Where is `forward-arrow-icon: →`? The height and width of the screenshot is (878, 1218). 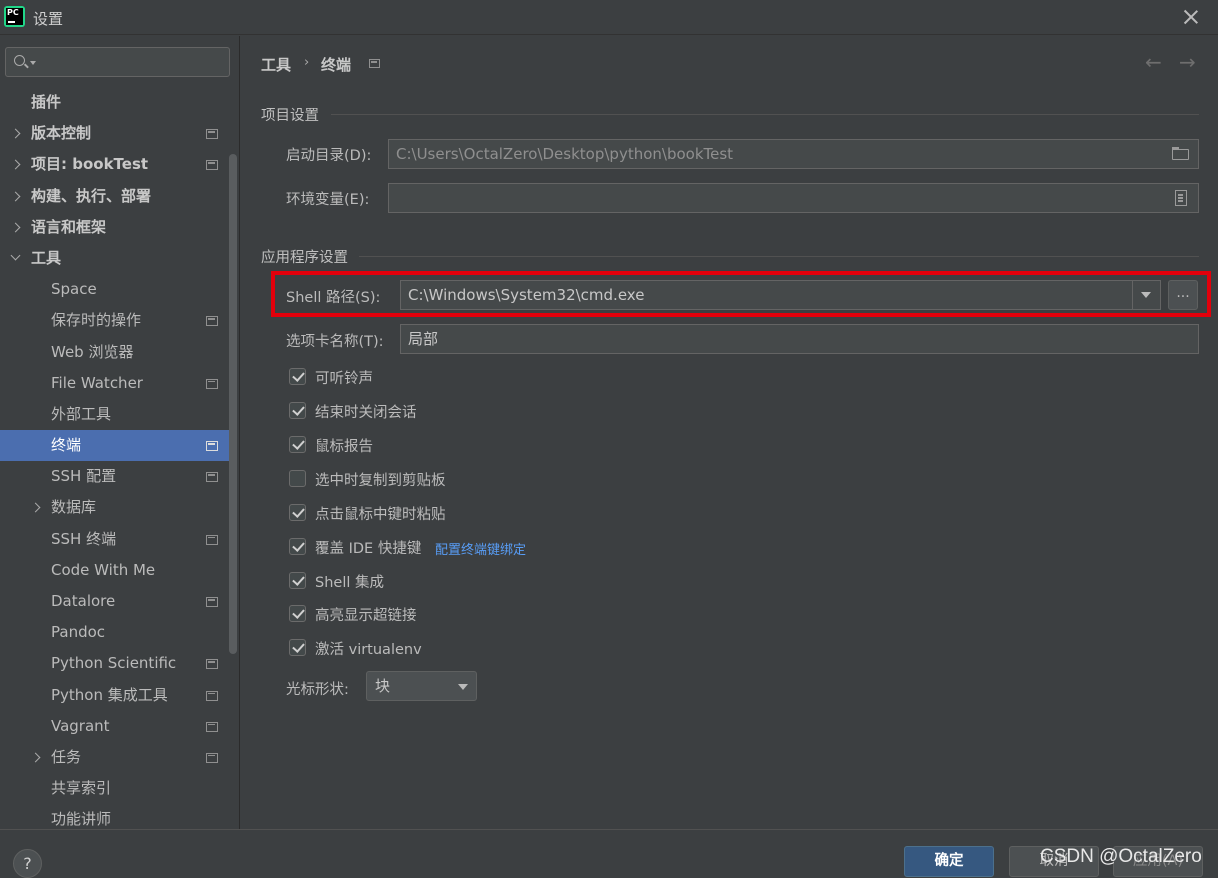
forward-arrow-icon: → is located at coordinates (1187, 62).